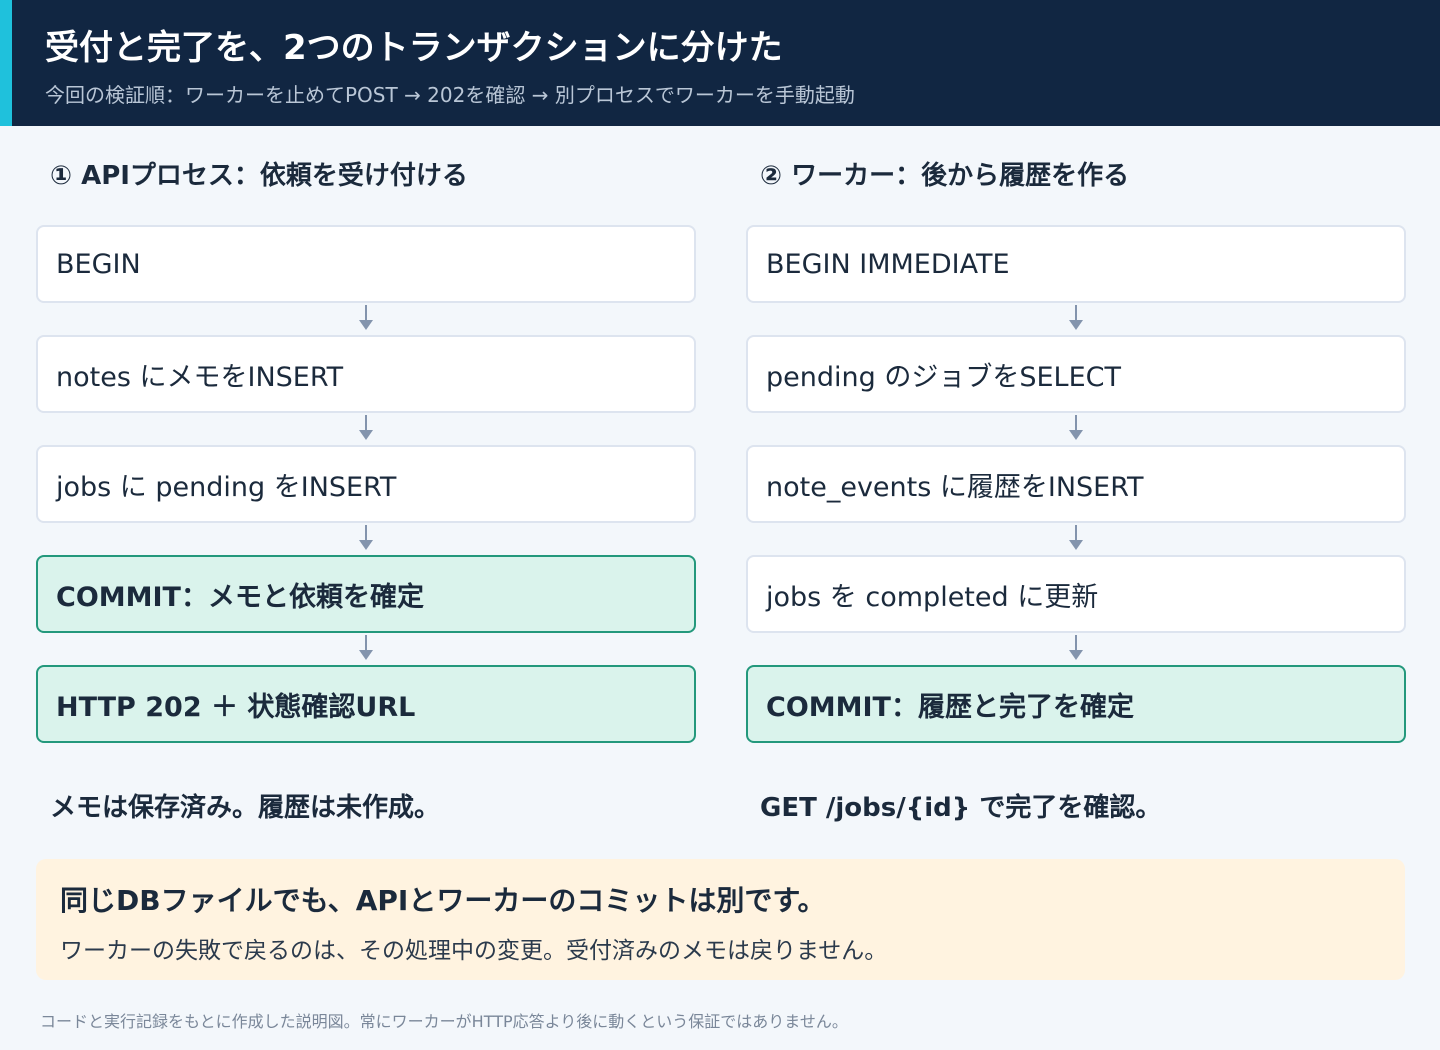  Describe the element at coordinates (474, 951) in the screenshot. I see `note-body: ワーカーの失敗で戻るのは、その処理中の変更。受付済みのメモは戻りません。` at that location.